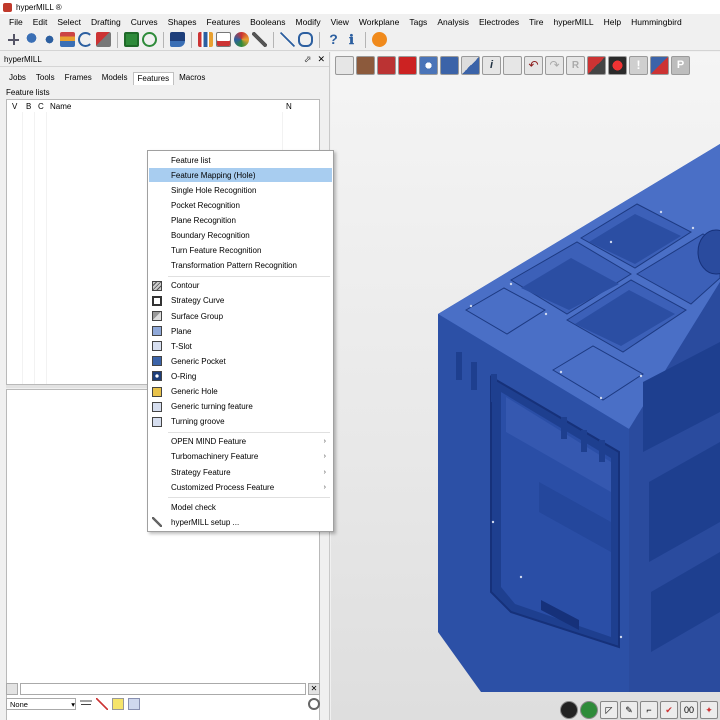 This screenshot has height=720, width=720. Describe the element at coordinates (314, 704) in the screenshot. I see `settings-icon` at that location.